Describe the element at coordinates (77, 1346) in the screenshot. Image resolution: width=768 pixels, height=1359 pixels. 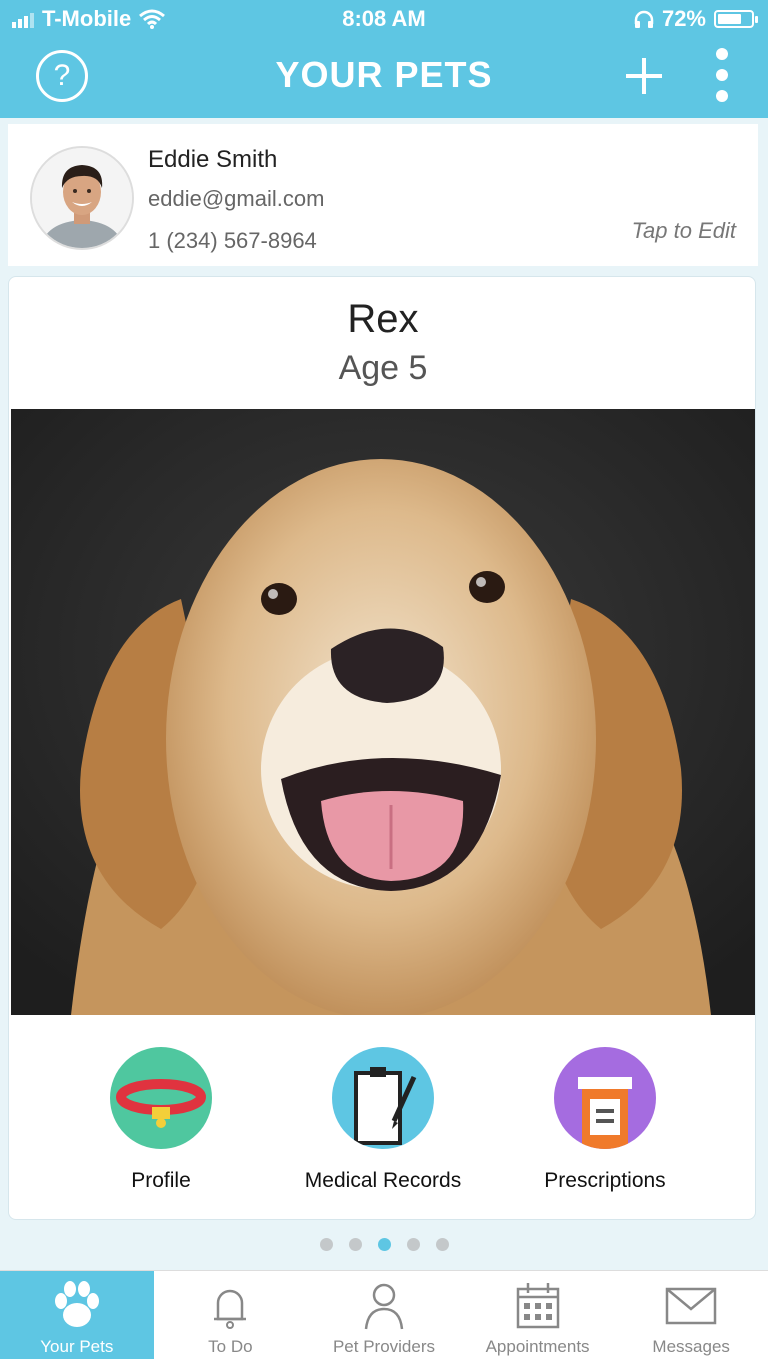
I see `tab-label: Your Pets` at that location.